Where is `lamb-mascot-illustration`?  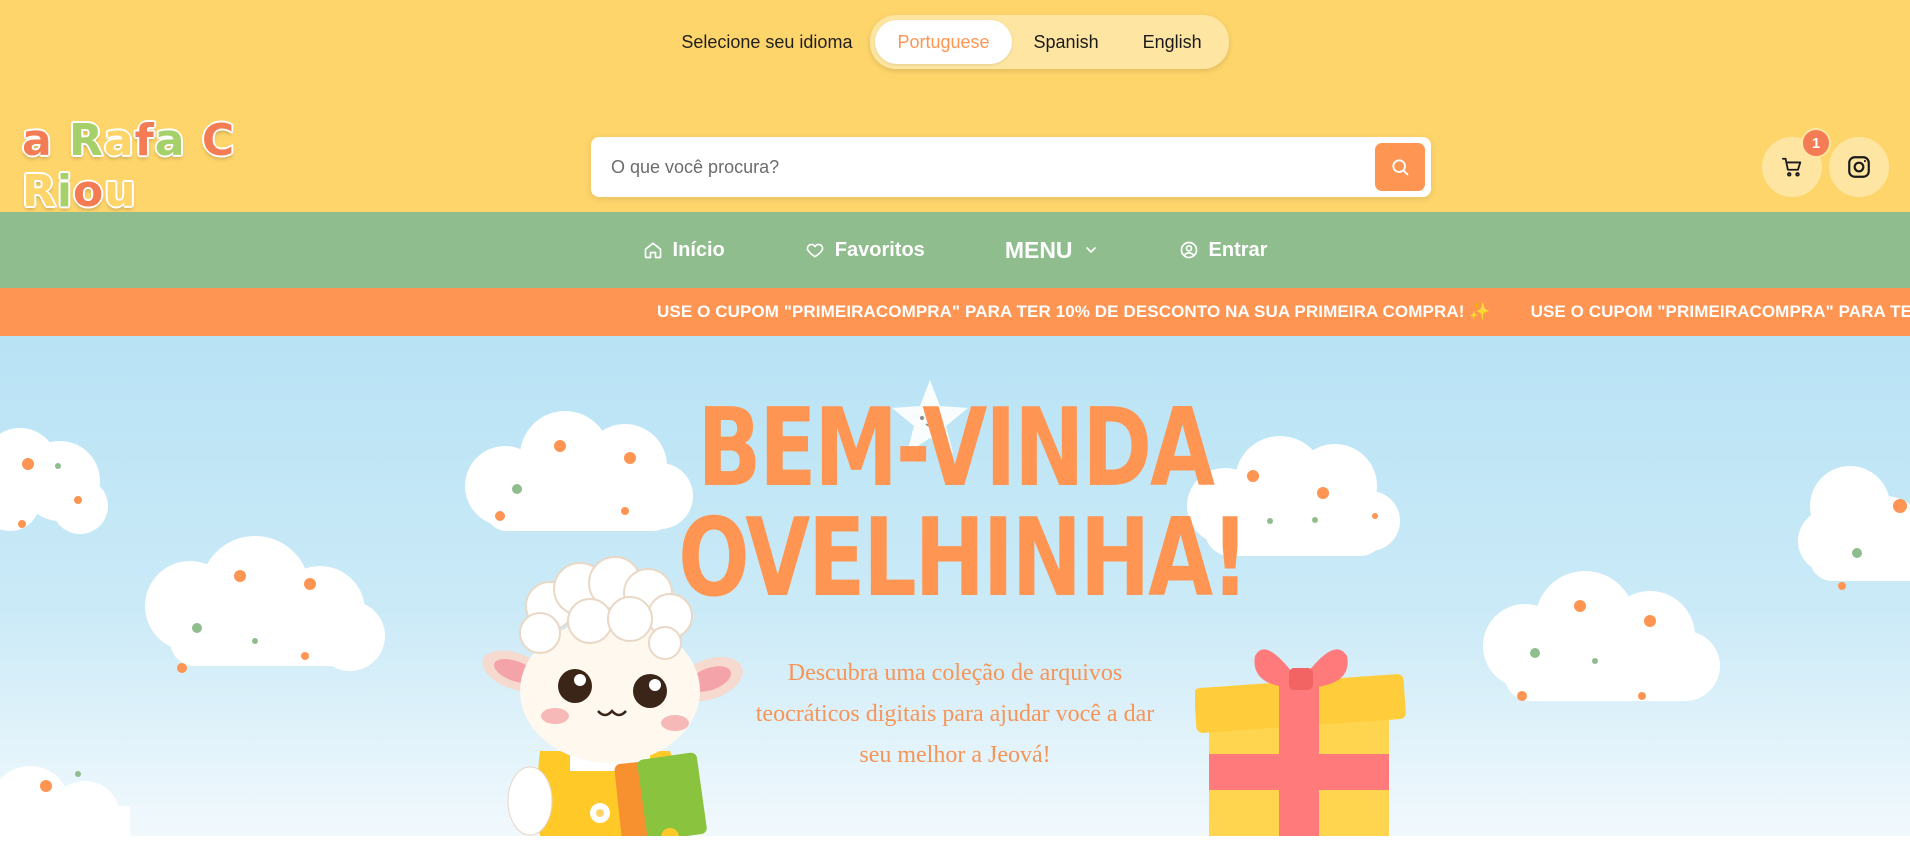 lamb-mascot-illustration is located at coordinates (612, 696).